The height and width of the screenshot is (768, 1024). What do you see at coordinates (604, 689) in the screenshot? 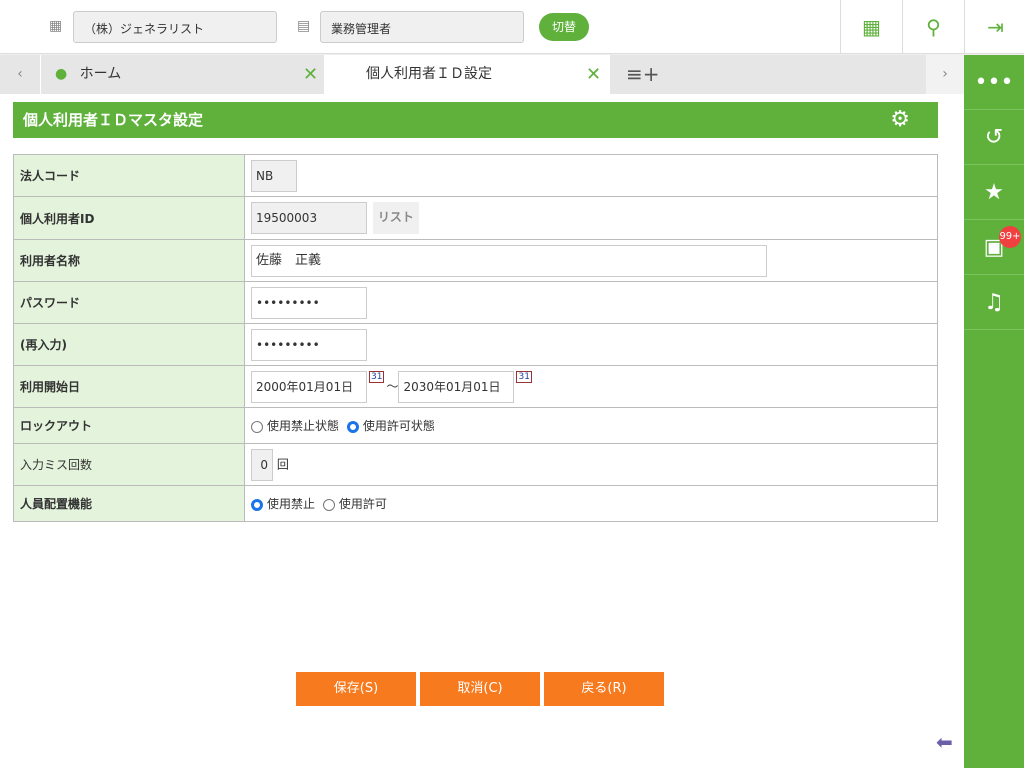
I see `back-button: 戻る(R)` at bounding box center [604, 689].